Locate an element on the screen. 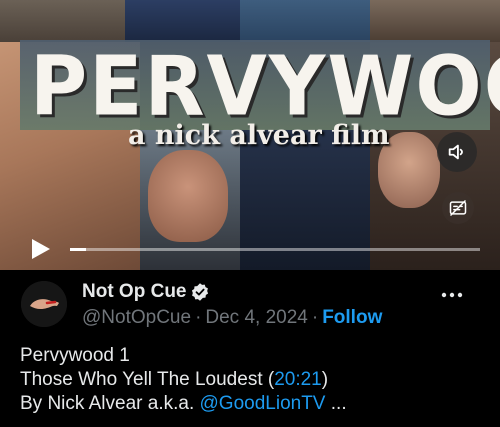  tweet-line-2: Those Who Yell The Loudest (20:21) is located at coordinates (183, 380).